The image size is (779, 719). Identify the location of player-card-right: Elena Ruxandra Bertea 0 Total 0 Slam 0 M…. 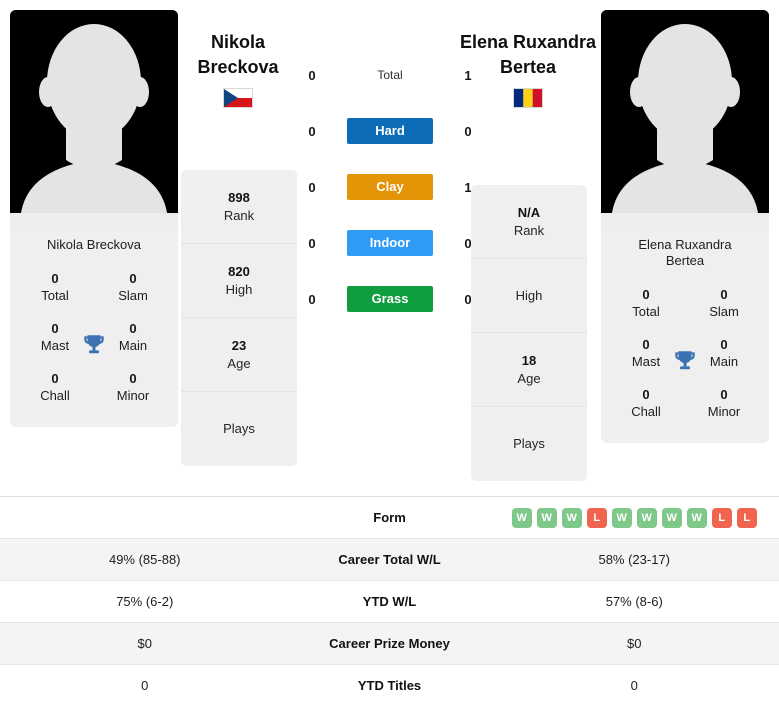
(685, 226).